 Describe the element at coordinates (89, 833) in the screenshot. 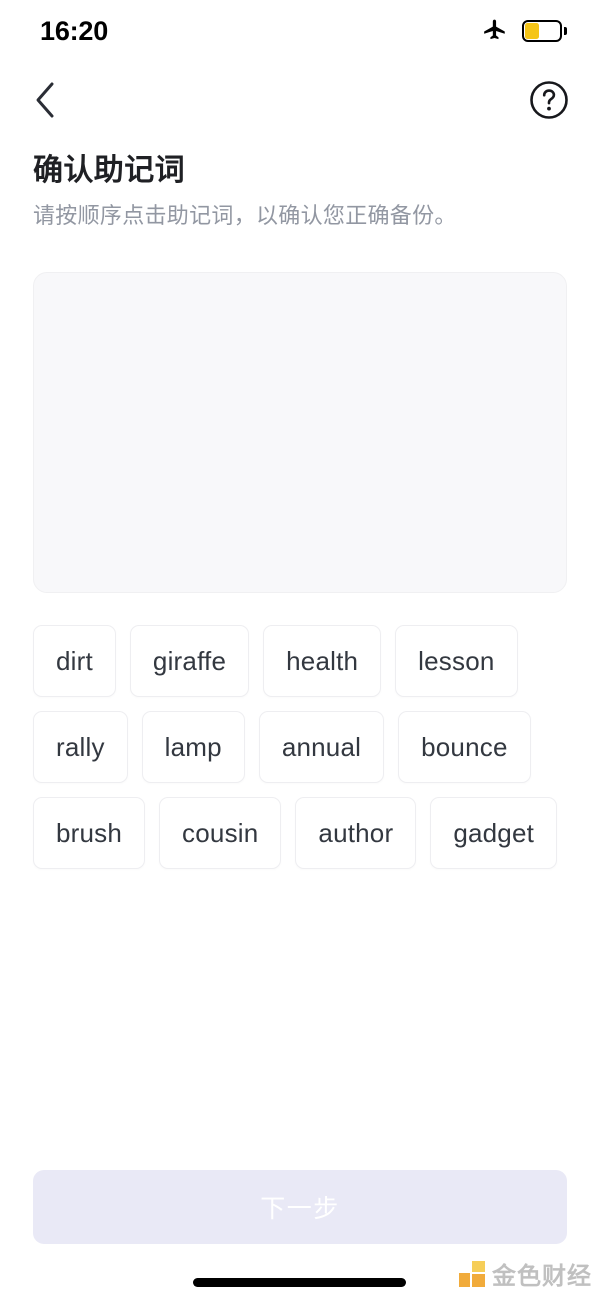

I see `word-chip: brush` at that location.